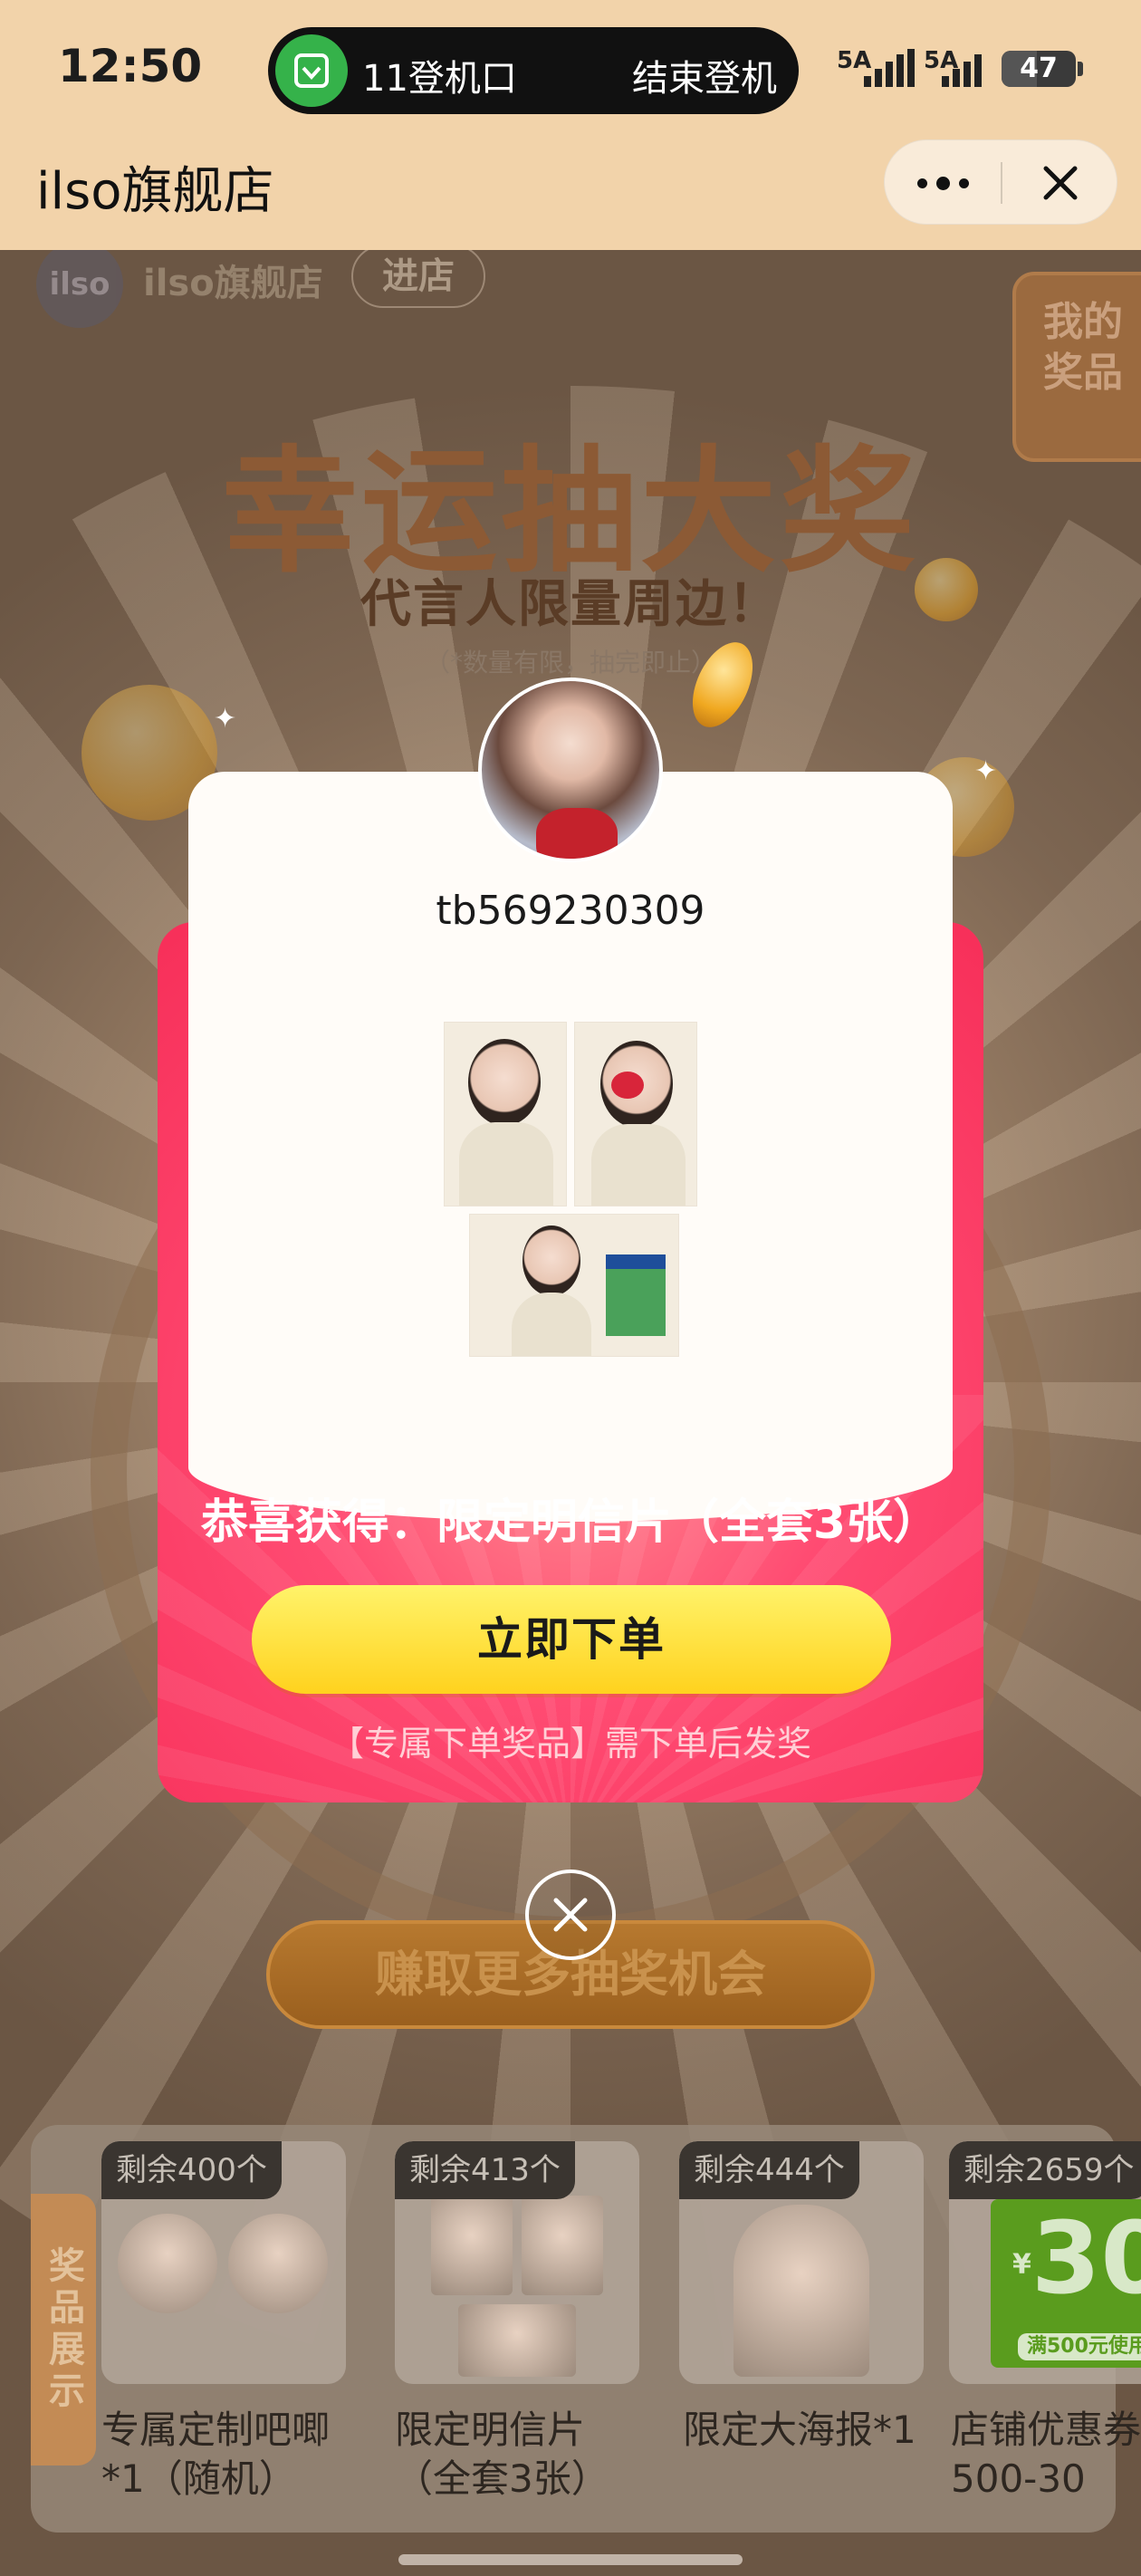 Image resolution: width=1141 pixels, height=2576 pixels. Describe the element at coordinates (199, 2478) in the screenshot. I see `prize-name-line: *1（随机）` at that location.